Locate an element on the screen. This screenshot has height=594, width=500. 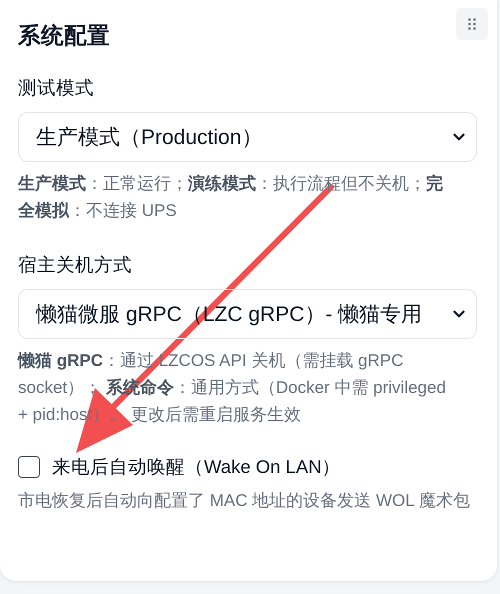
drag-handle is located at coordinates (472, 24).